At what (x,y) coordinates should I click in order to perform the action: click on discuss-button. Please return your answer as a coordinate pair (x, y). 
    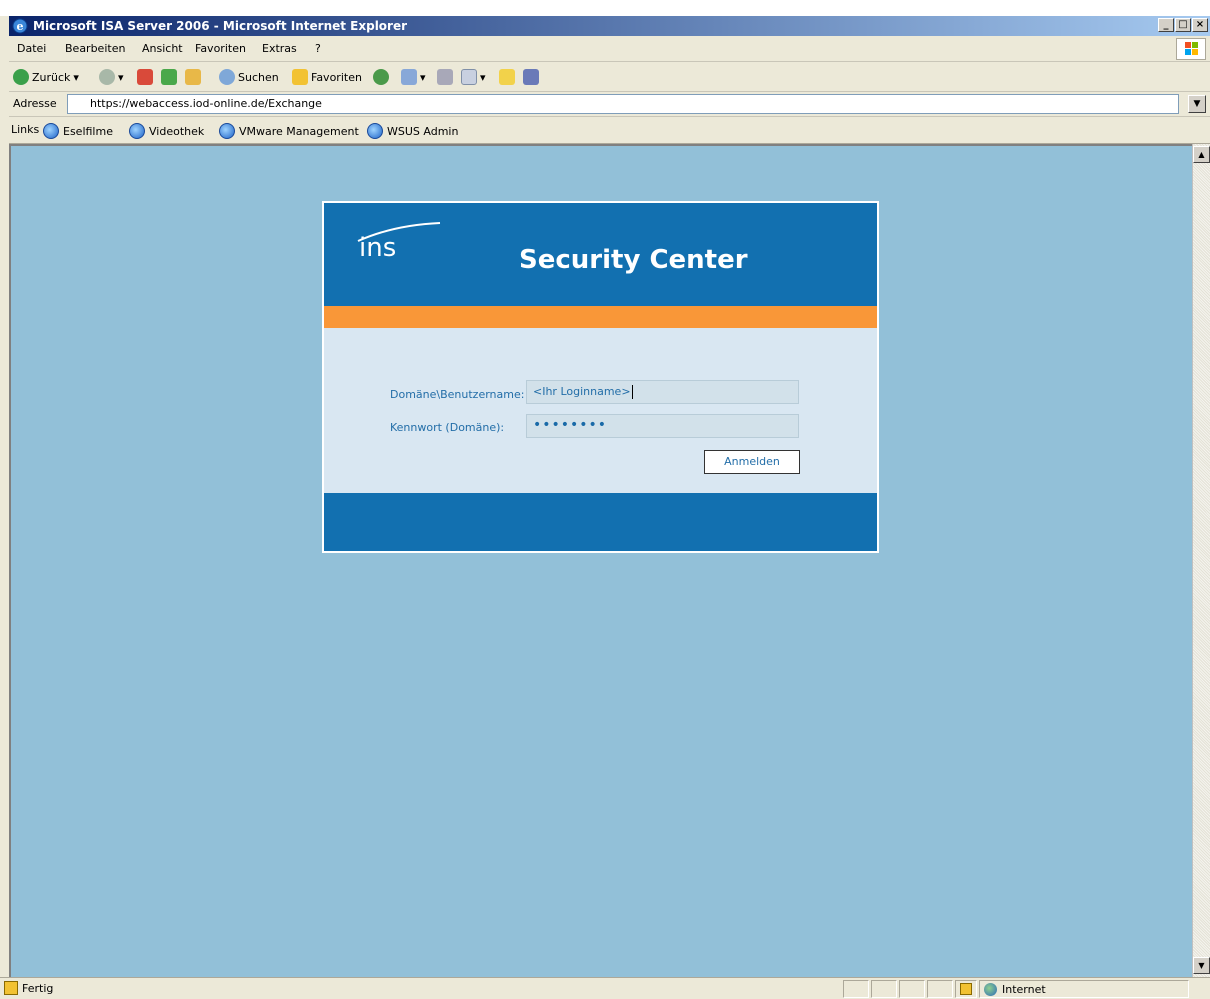
    Looking at the image, I should click on (507, 77).